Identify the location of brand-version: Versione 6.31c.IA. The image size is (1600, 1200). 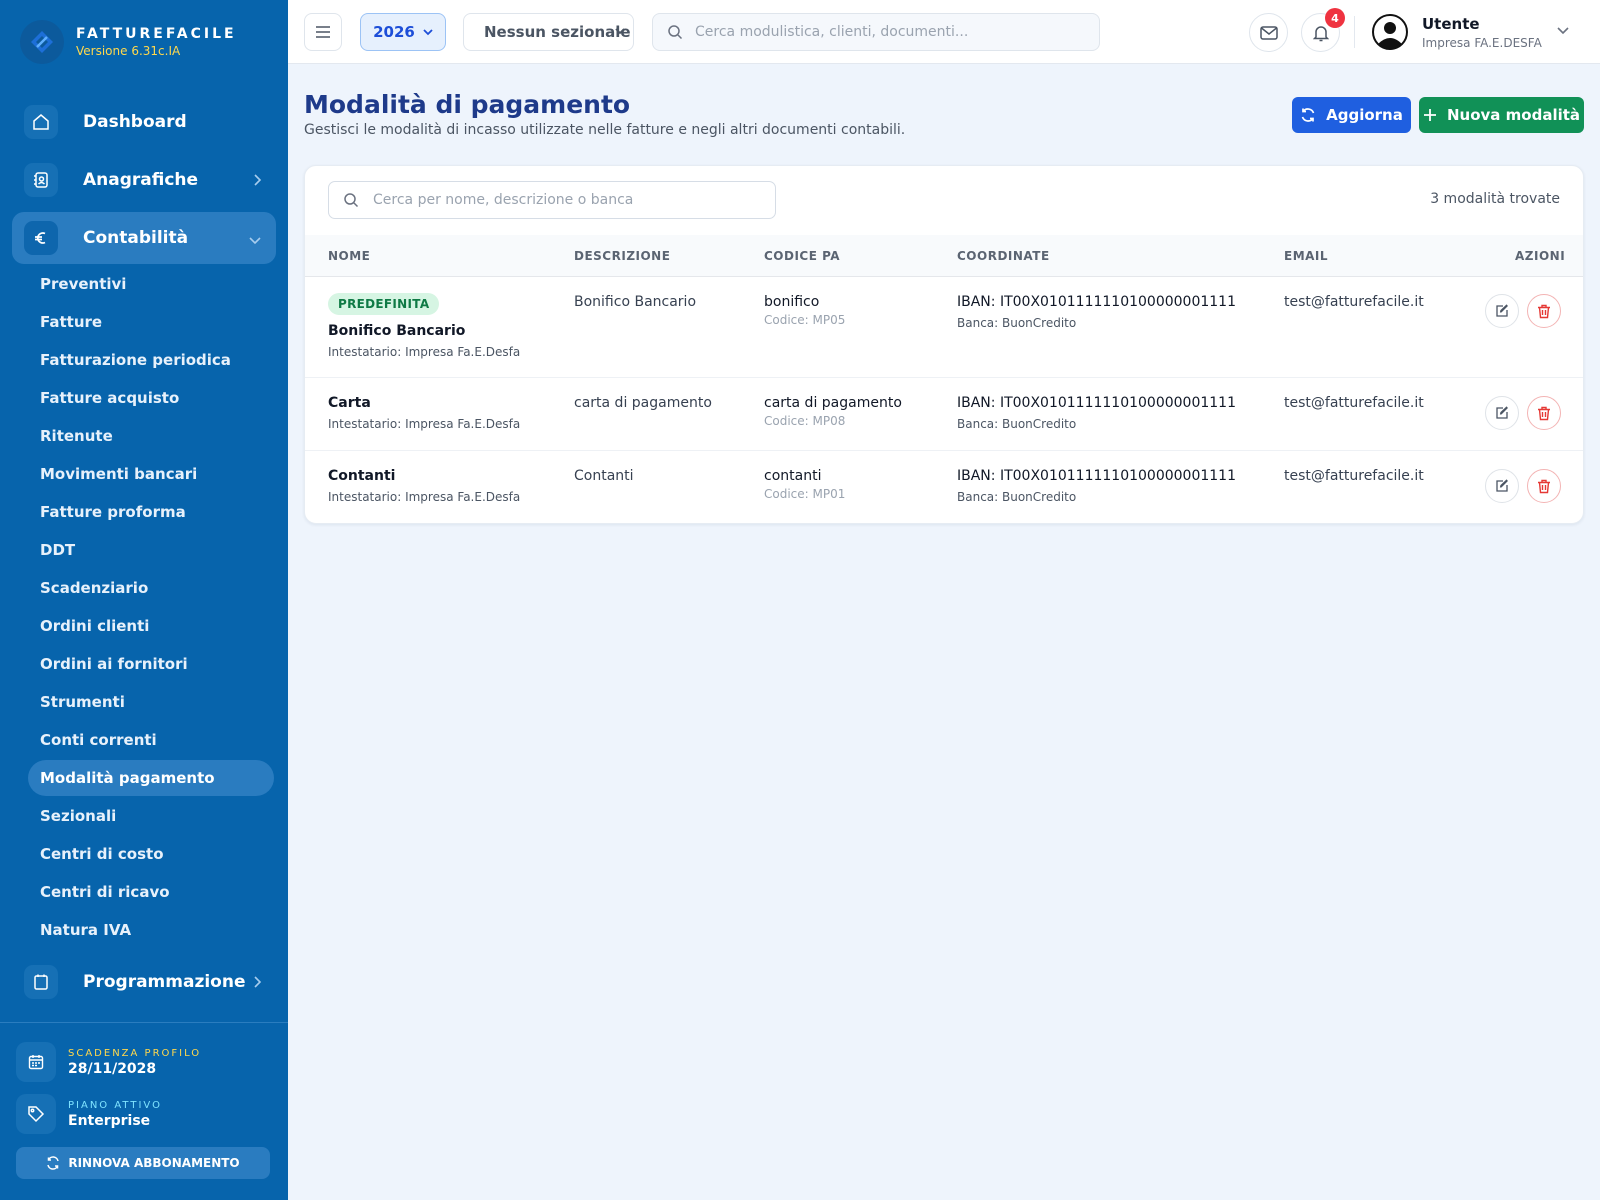
(128, 51).